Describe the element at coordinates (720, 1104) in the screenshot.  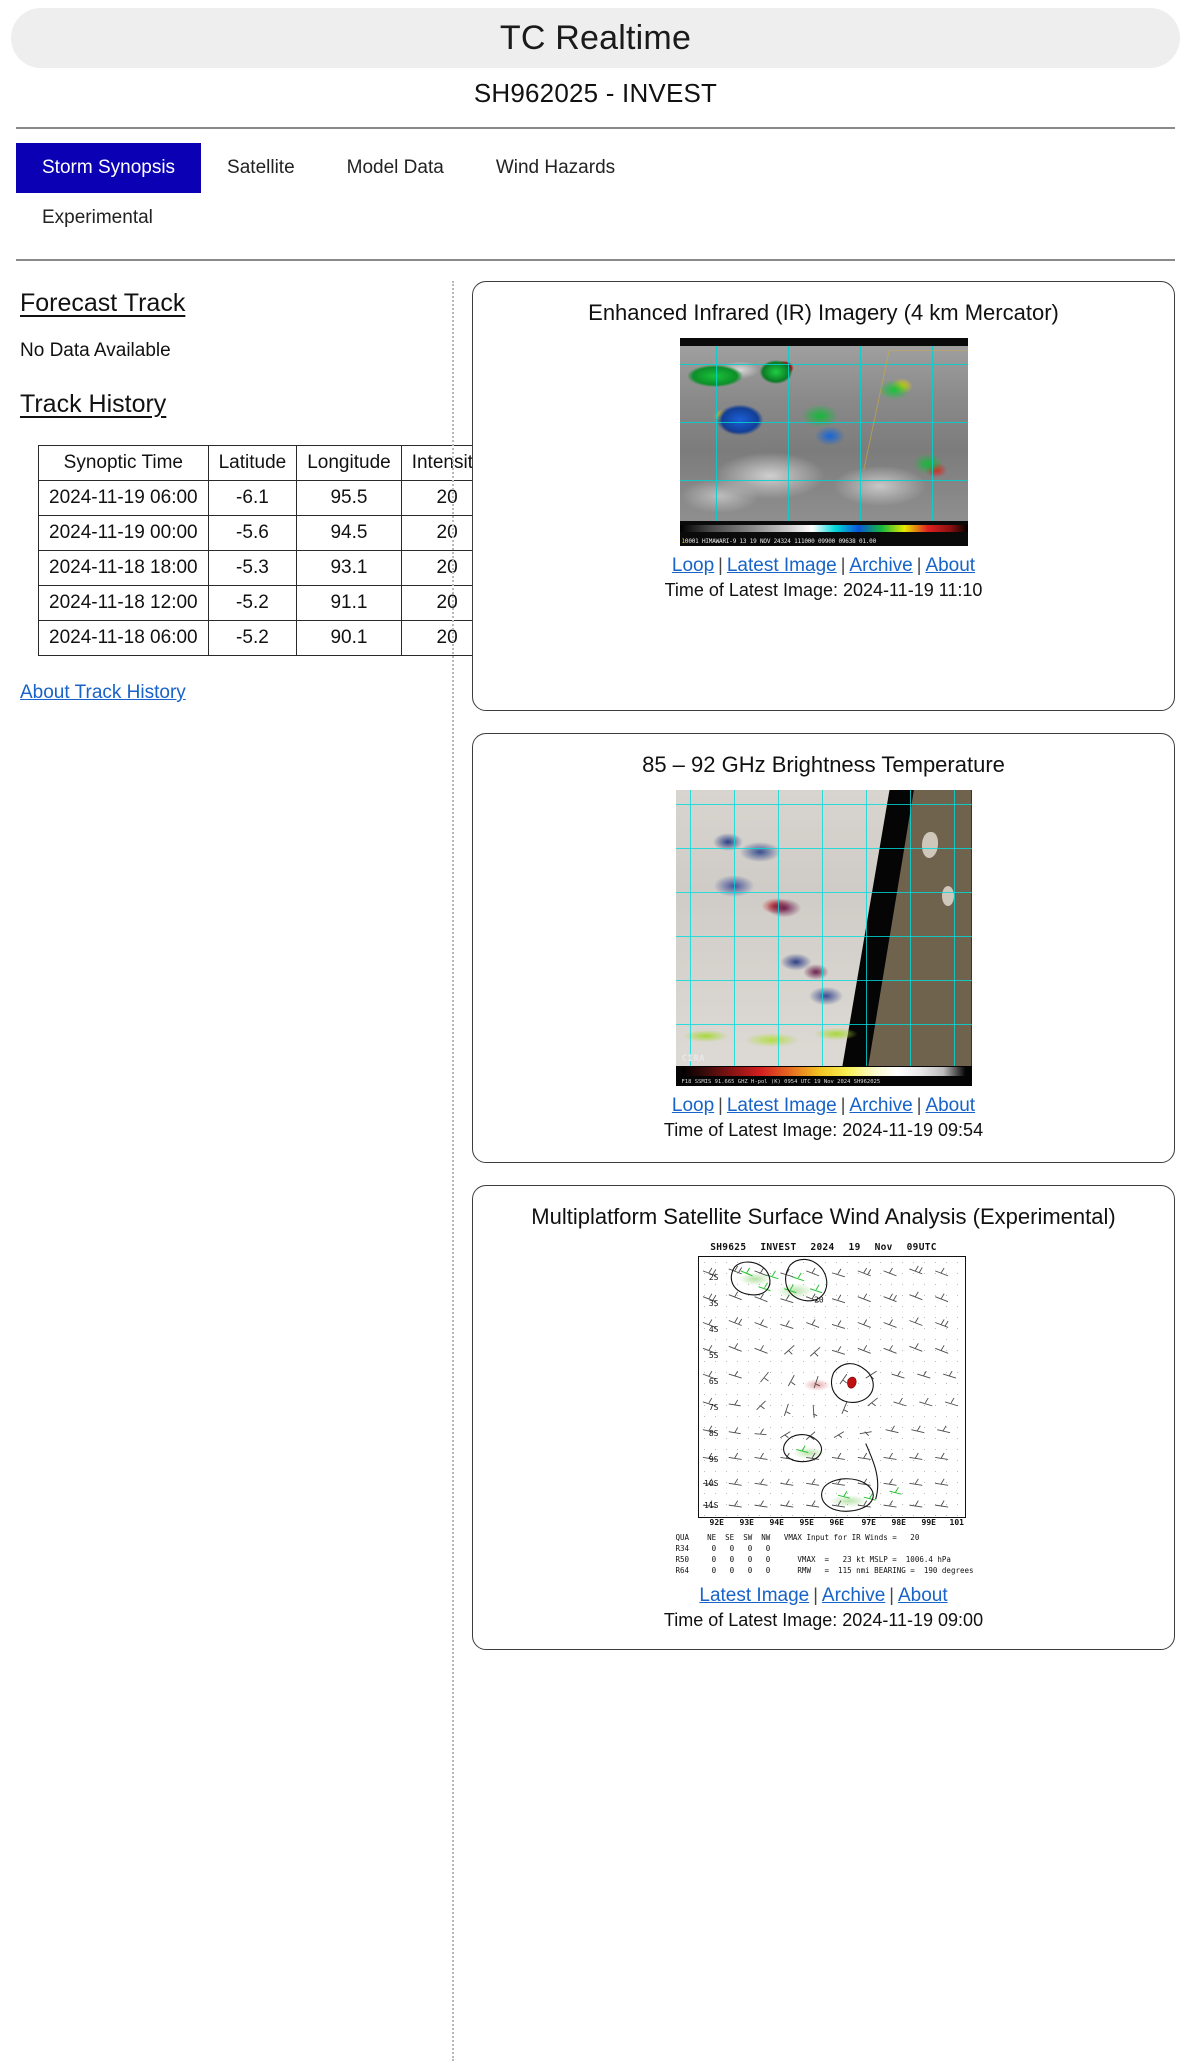
I see `mw-sep-1: |` at that location.